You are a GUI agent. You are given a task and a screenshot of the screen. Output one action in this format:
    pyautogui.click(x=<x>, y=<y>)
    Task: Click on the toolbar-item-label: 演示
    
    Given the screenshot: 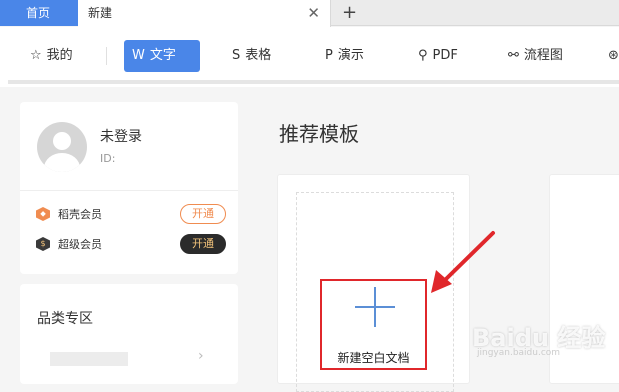 What is the action you would take?
    pyautogui.click(x=350, y=55)
    